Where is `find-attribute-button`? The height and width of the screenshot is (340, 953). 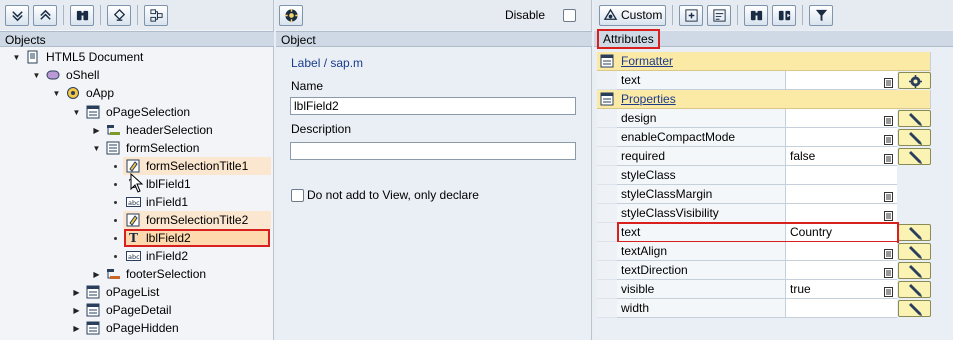
find-attribute-button is located at coordinates (756, 15).